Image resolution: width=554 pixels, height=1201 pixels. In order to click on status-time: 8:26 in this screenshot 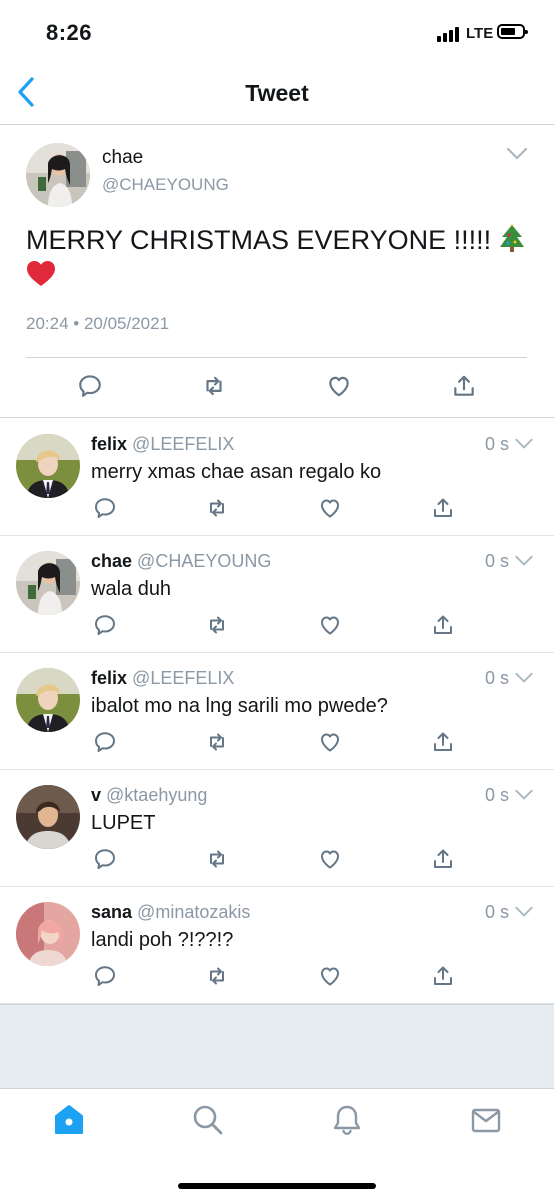, I will do `click(69, 32)`.